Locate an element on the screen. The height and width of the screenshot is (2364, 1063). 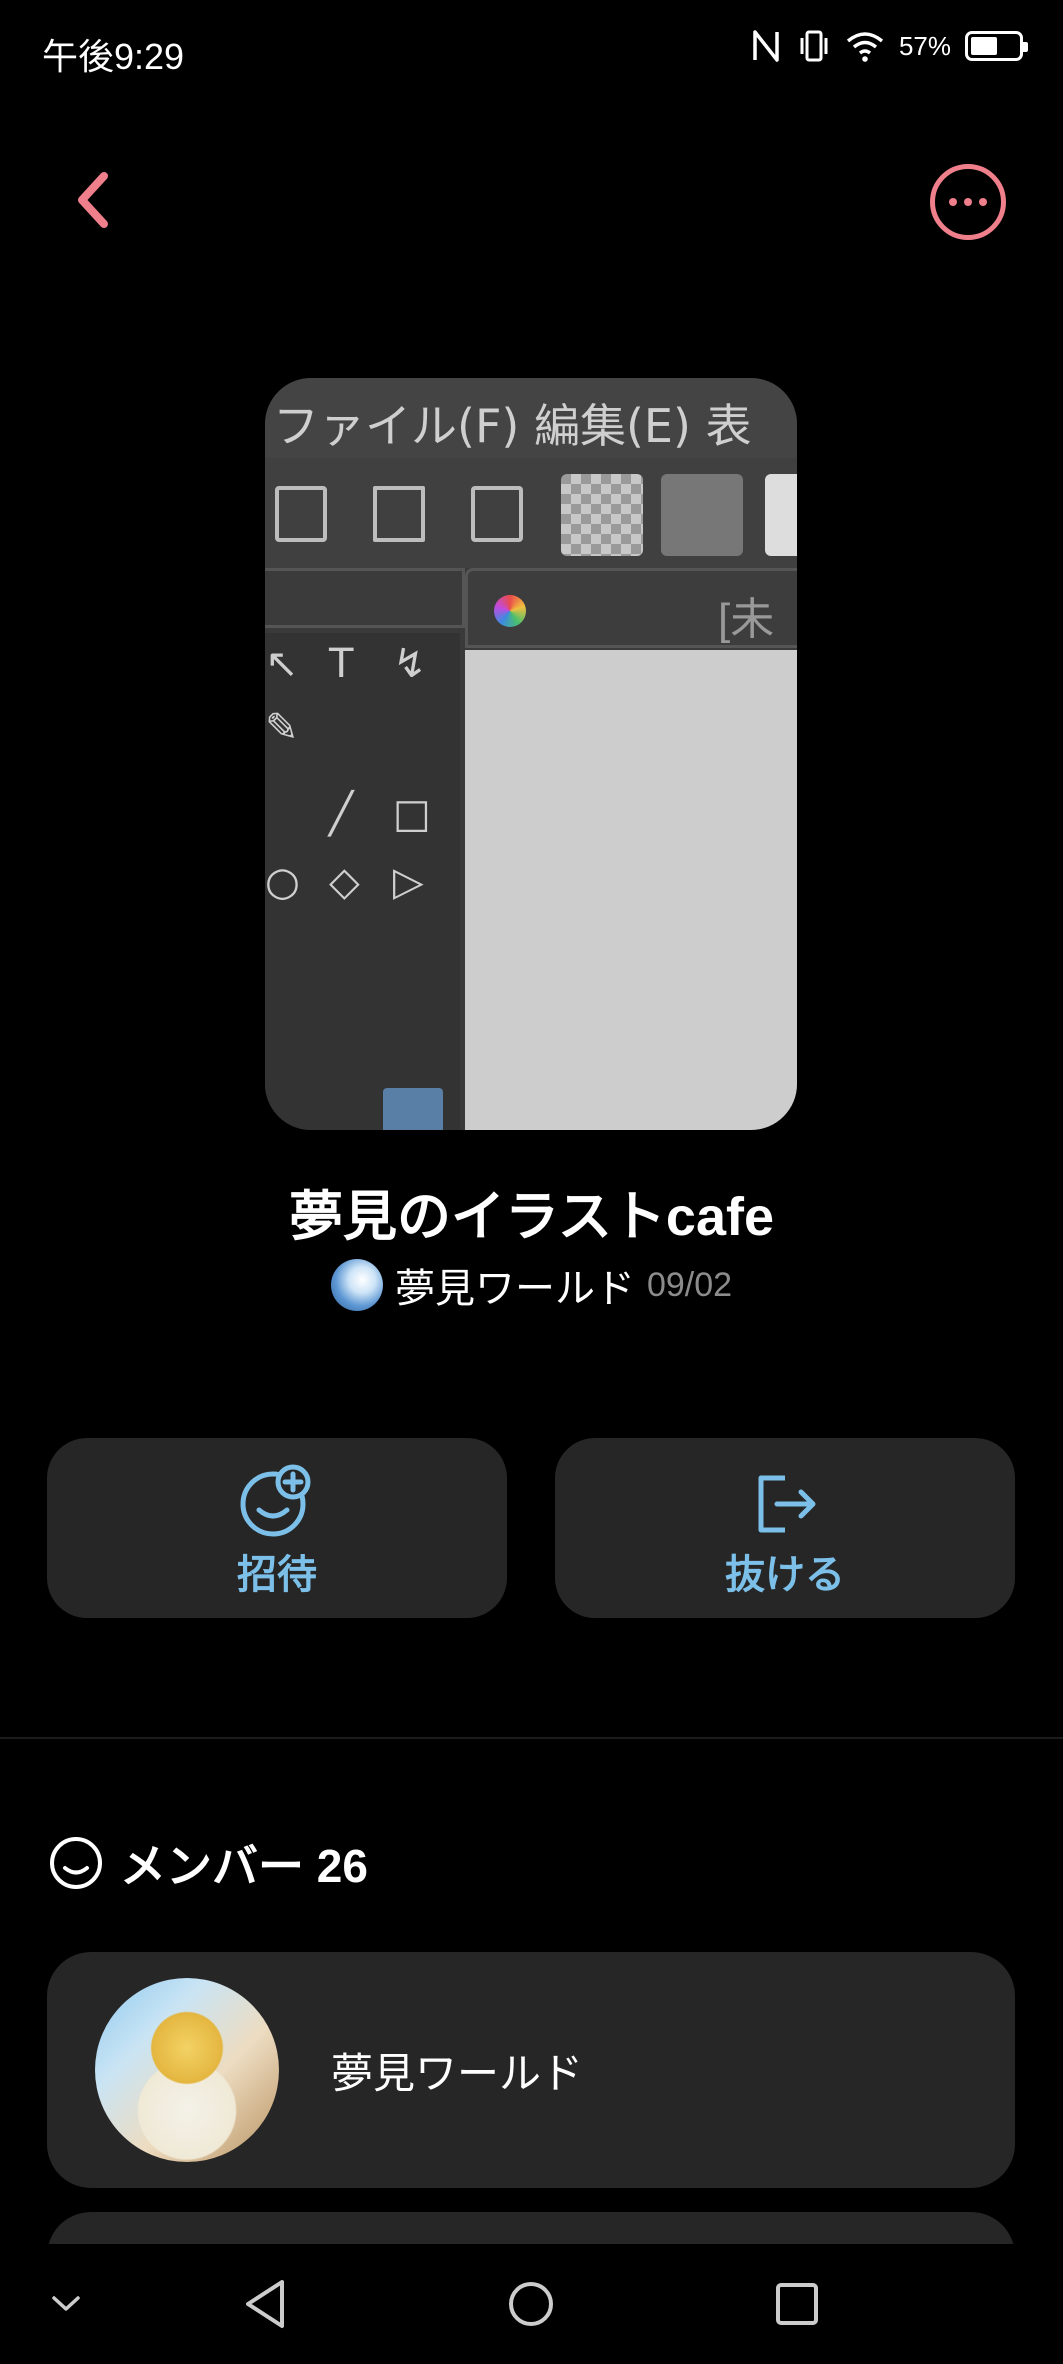
status-icons: 57% is located at coordinates (888, 46).